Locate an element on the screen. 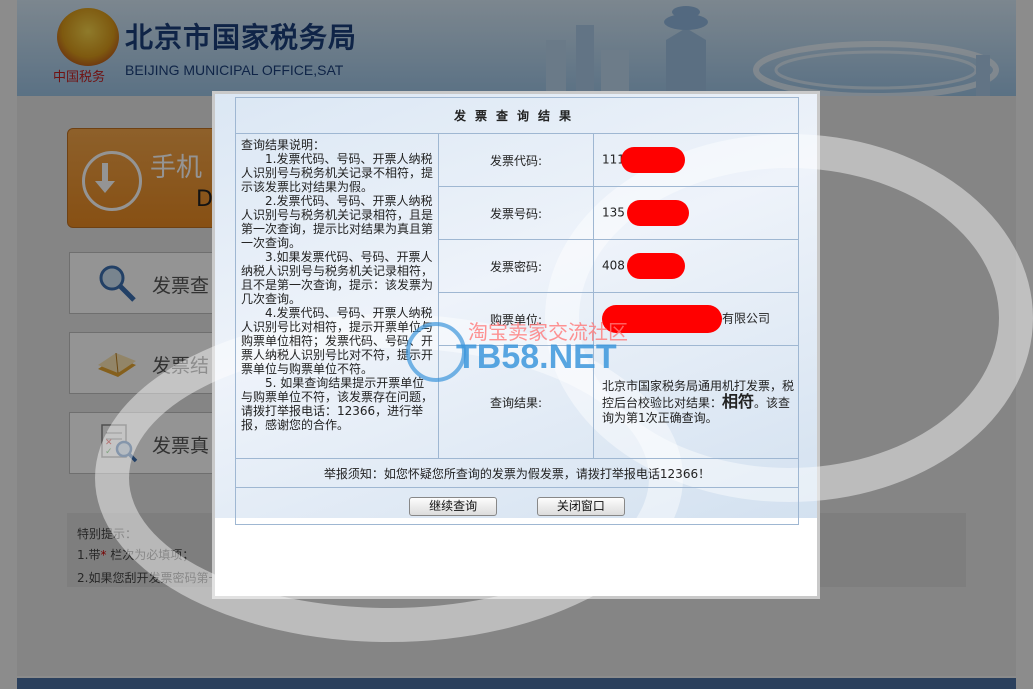 Image resolution: width=1033 pixels, height=689 pixels. close-window-button: 关闭窗口 is located at coordinates (580, 506).